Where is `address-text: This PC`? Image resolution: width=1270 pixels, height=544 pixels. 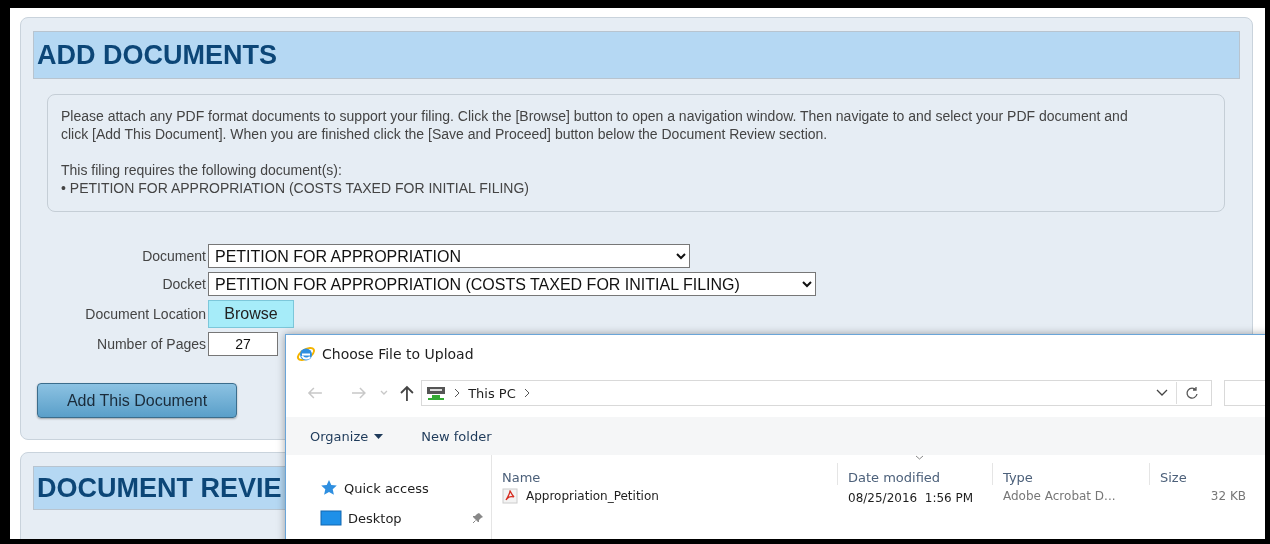 address-text: This PC is located at coordinates (492, 393).